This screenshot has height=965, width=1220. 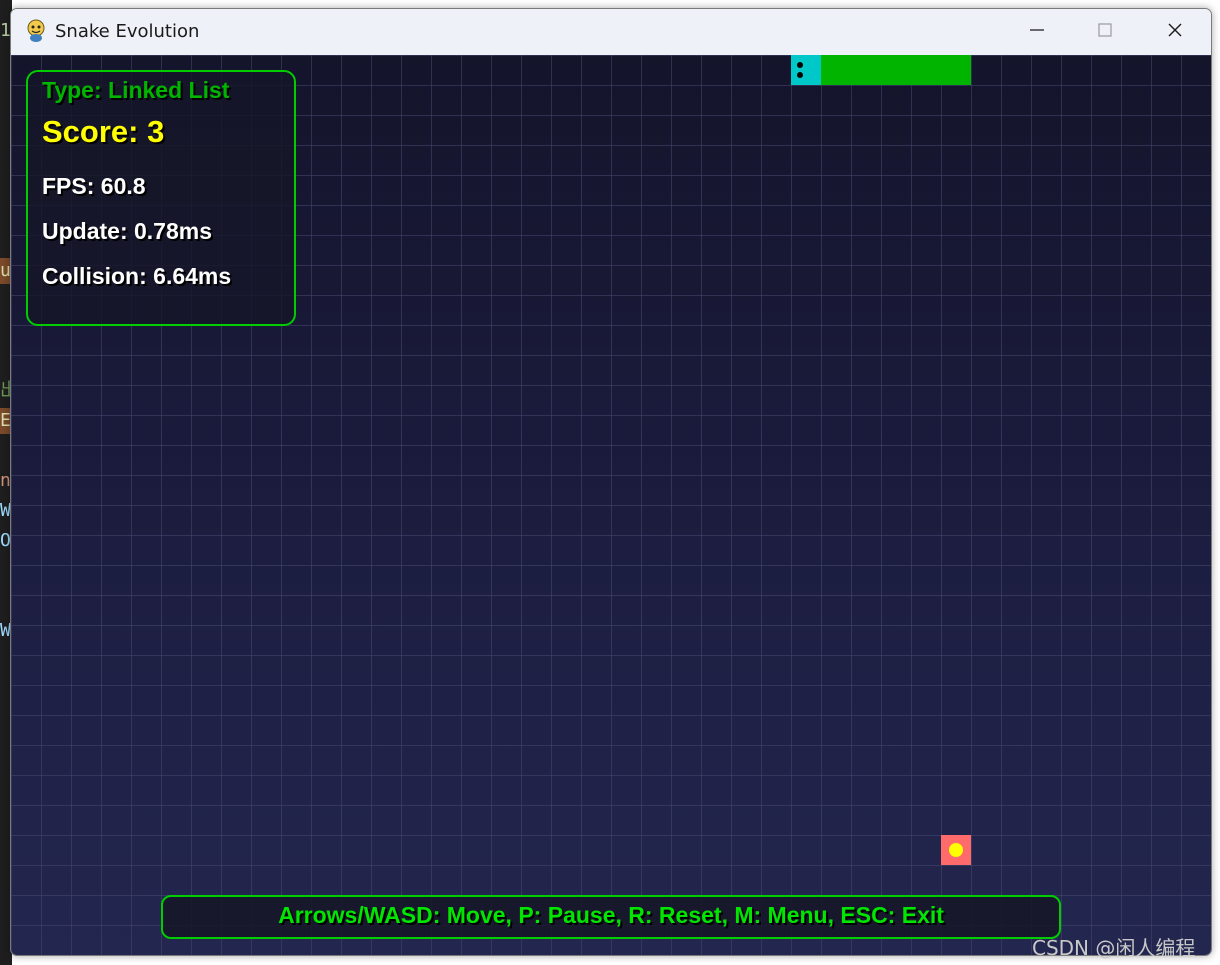 What do you see at coordinates (127, 31) in the screenshot?
I see `window-title: Snake Evolution` at bounding box center [127, 31].